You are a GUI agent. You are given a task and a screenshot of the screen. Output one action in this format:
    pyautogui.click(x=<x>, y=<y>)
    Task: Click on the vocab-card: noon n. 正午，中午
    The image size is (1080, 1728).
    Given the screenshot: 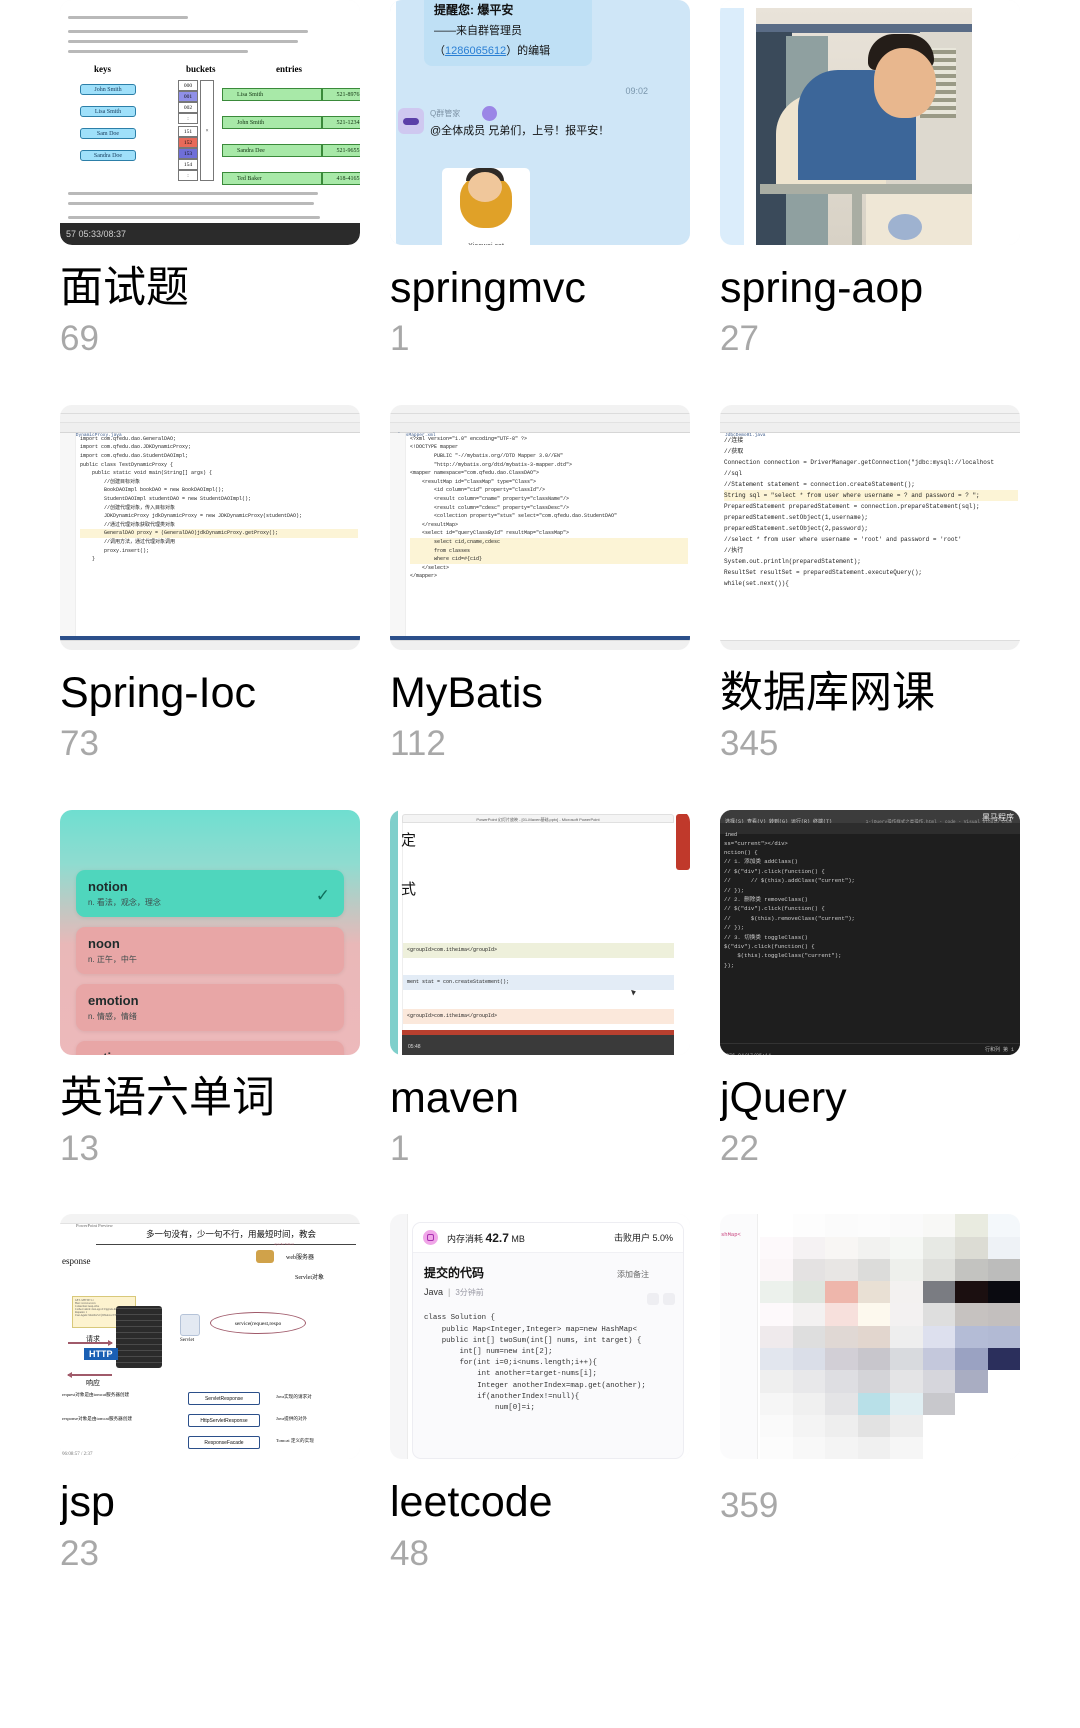 What is the action you would take?
    pyautogui.click(x=210, y=950)
    